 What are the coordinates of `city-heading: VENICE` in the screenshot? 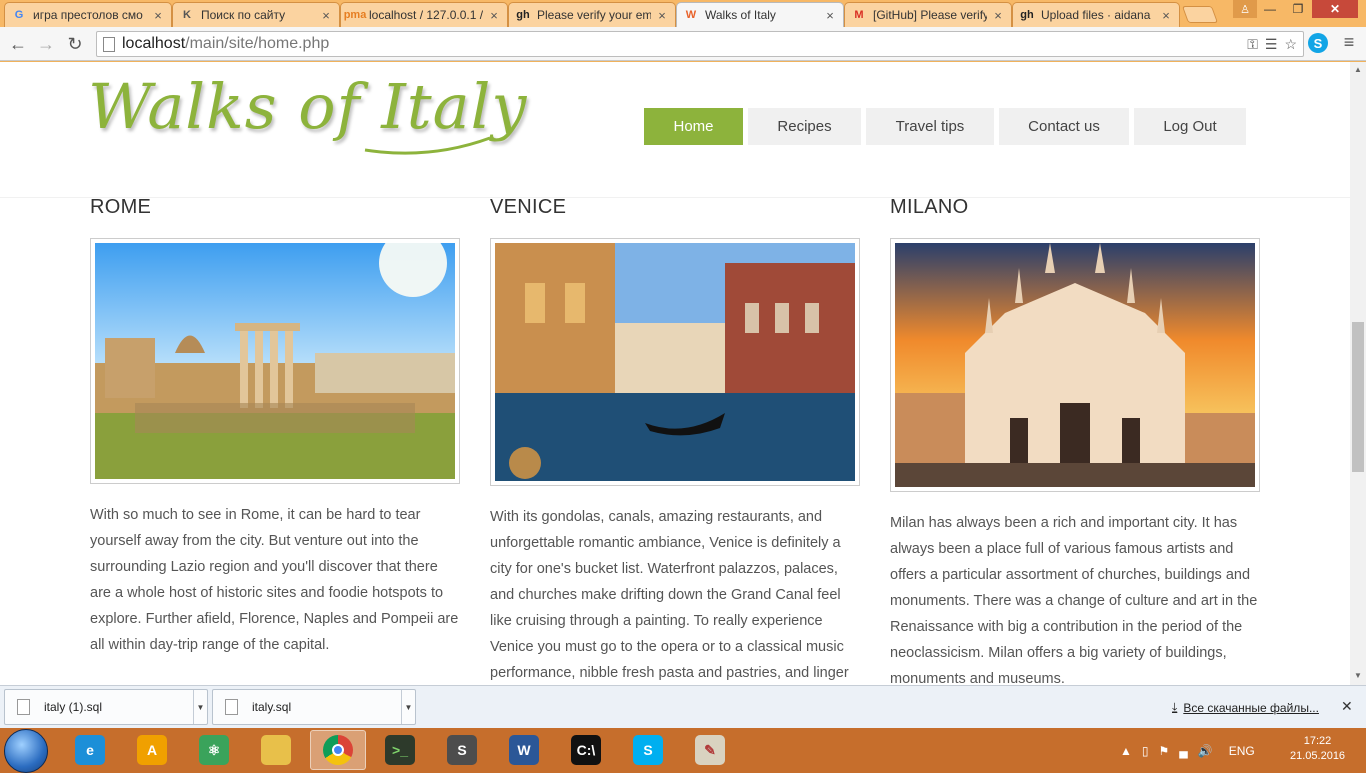 It's located at (528, 207).